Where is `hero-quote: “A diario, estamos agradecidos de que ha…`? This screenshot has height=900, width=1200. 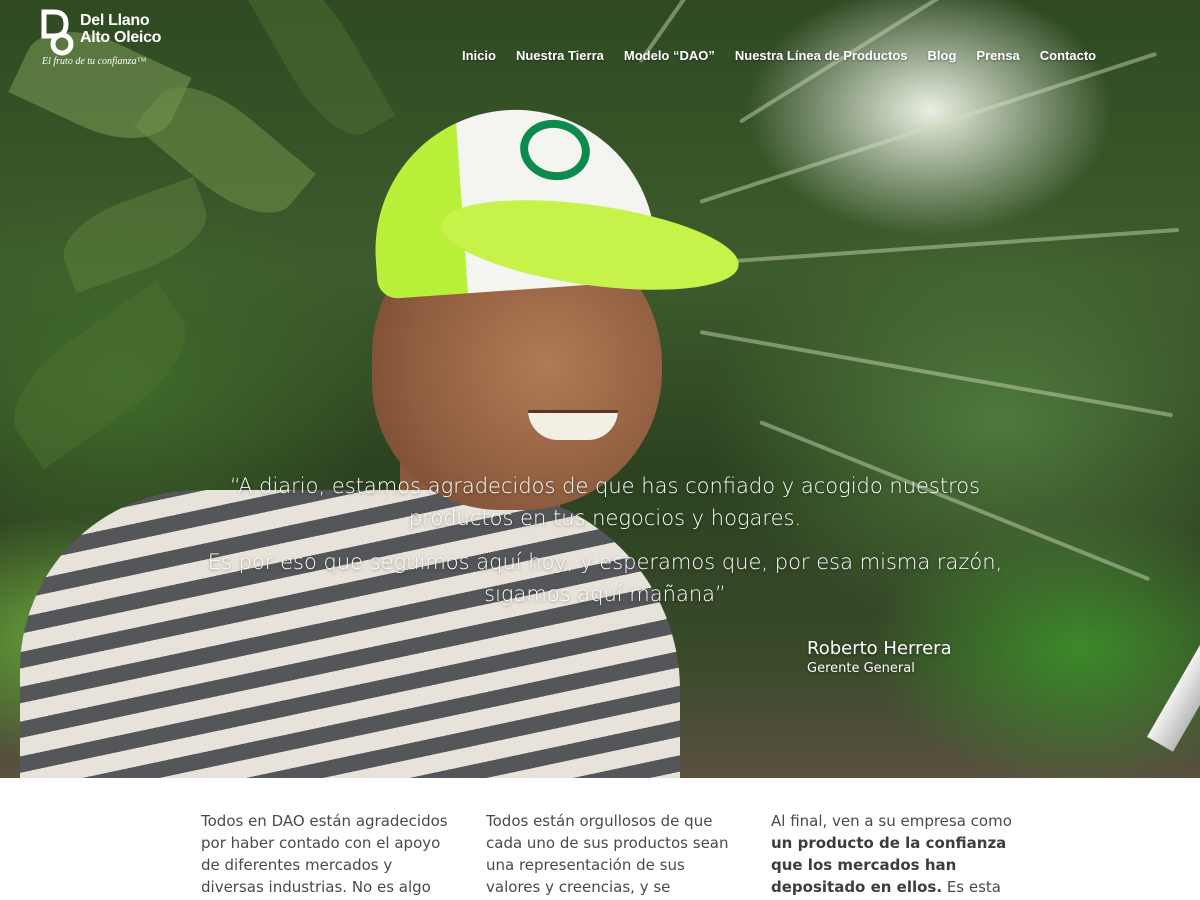
hero-quote: “A diario, estamos agradecidos de que ha… is located at coordinates (605, 540).